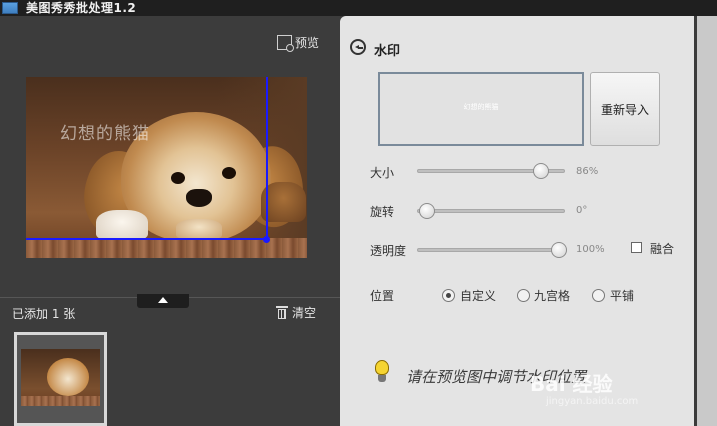 This screenshot has width=717, height=426. Describe the element at coordinates (68, 377) in the screenshot. I see `thumbnail-dog` at that location.